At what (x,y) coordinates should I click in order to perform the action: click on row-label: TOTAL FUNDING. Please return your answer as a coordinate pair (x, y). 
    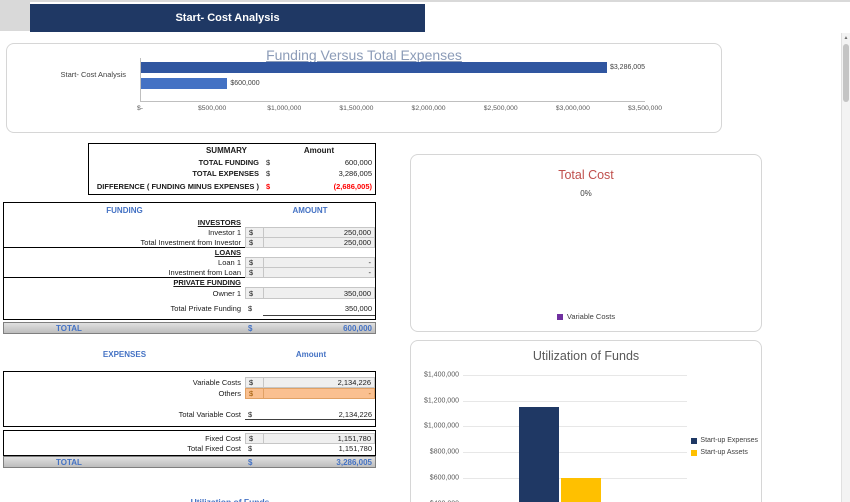
    Looking at the image, I should click on (228, 162).